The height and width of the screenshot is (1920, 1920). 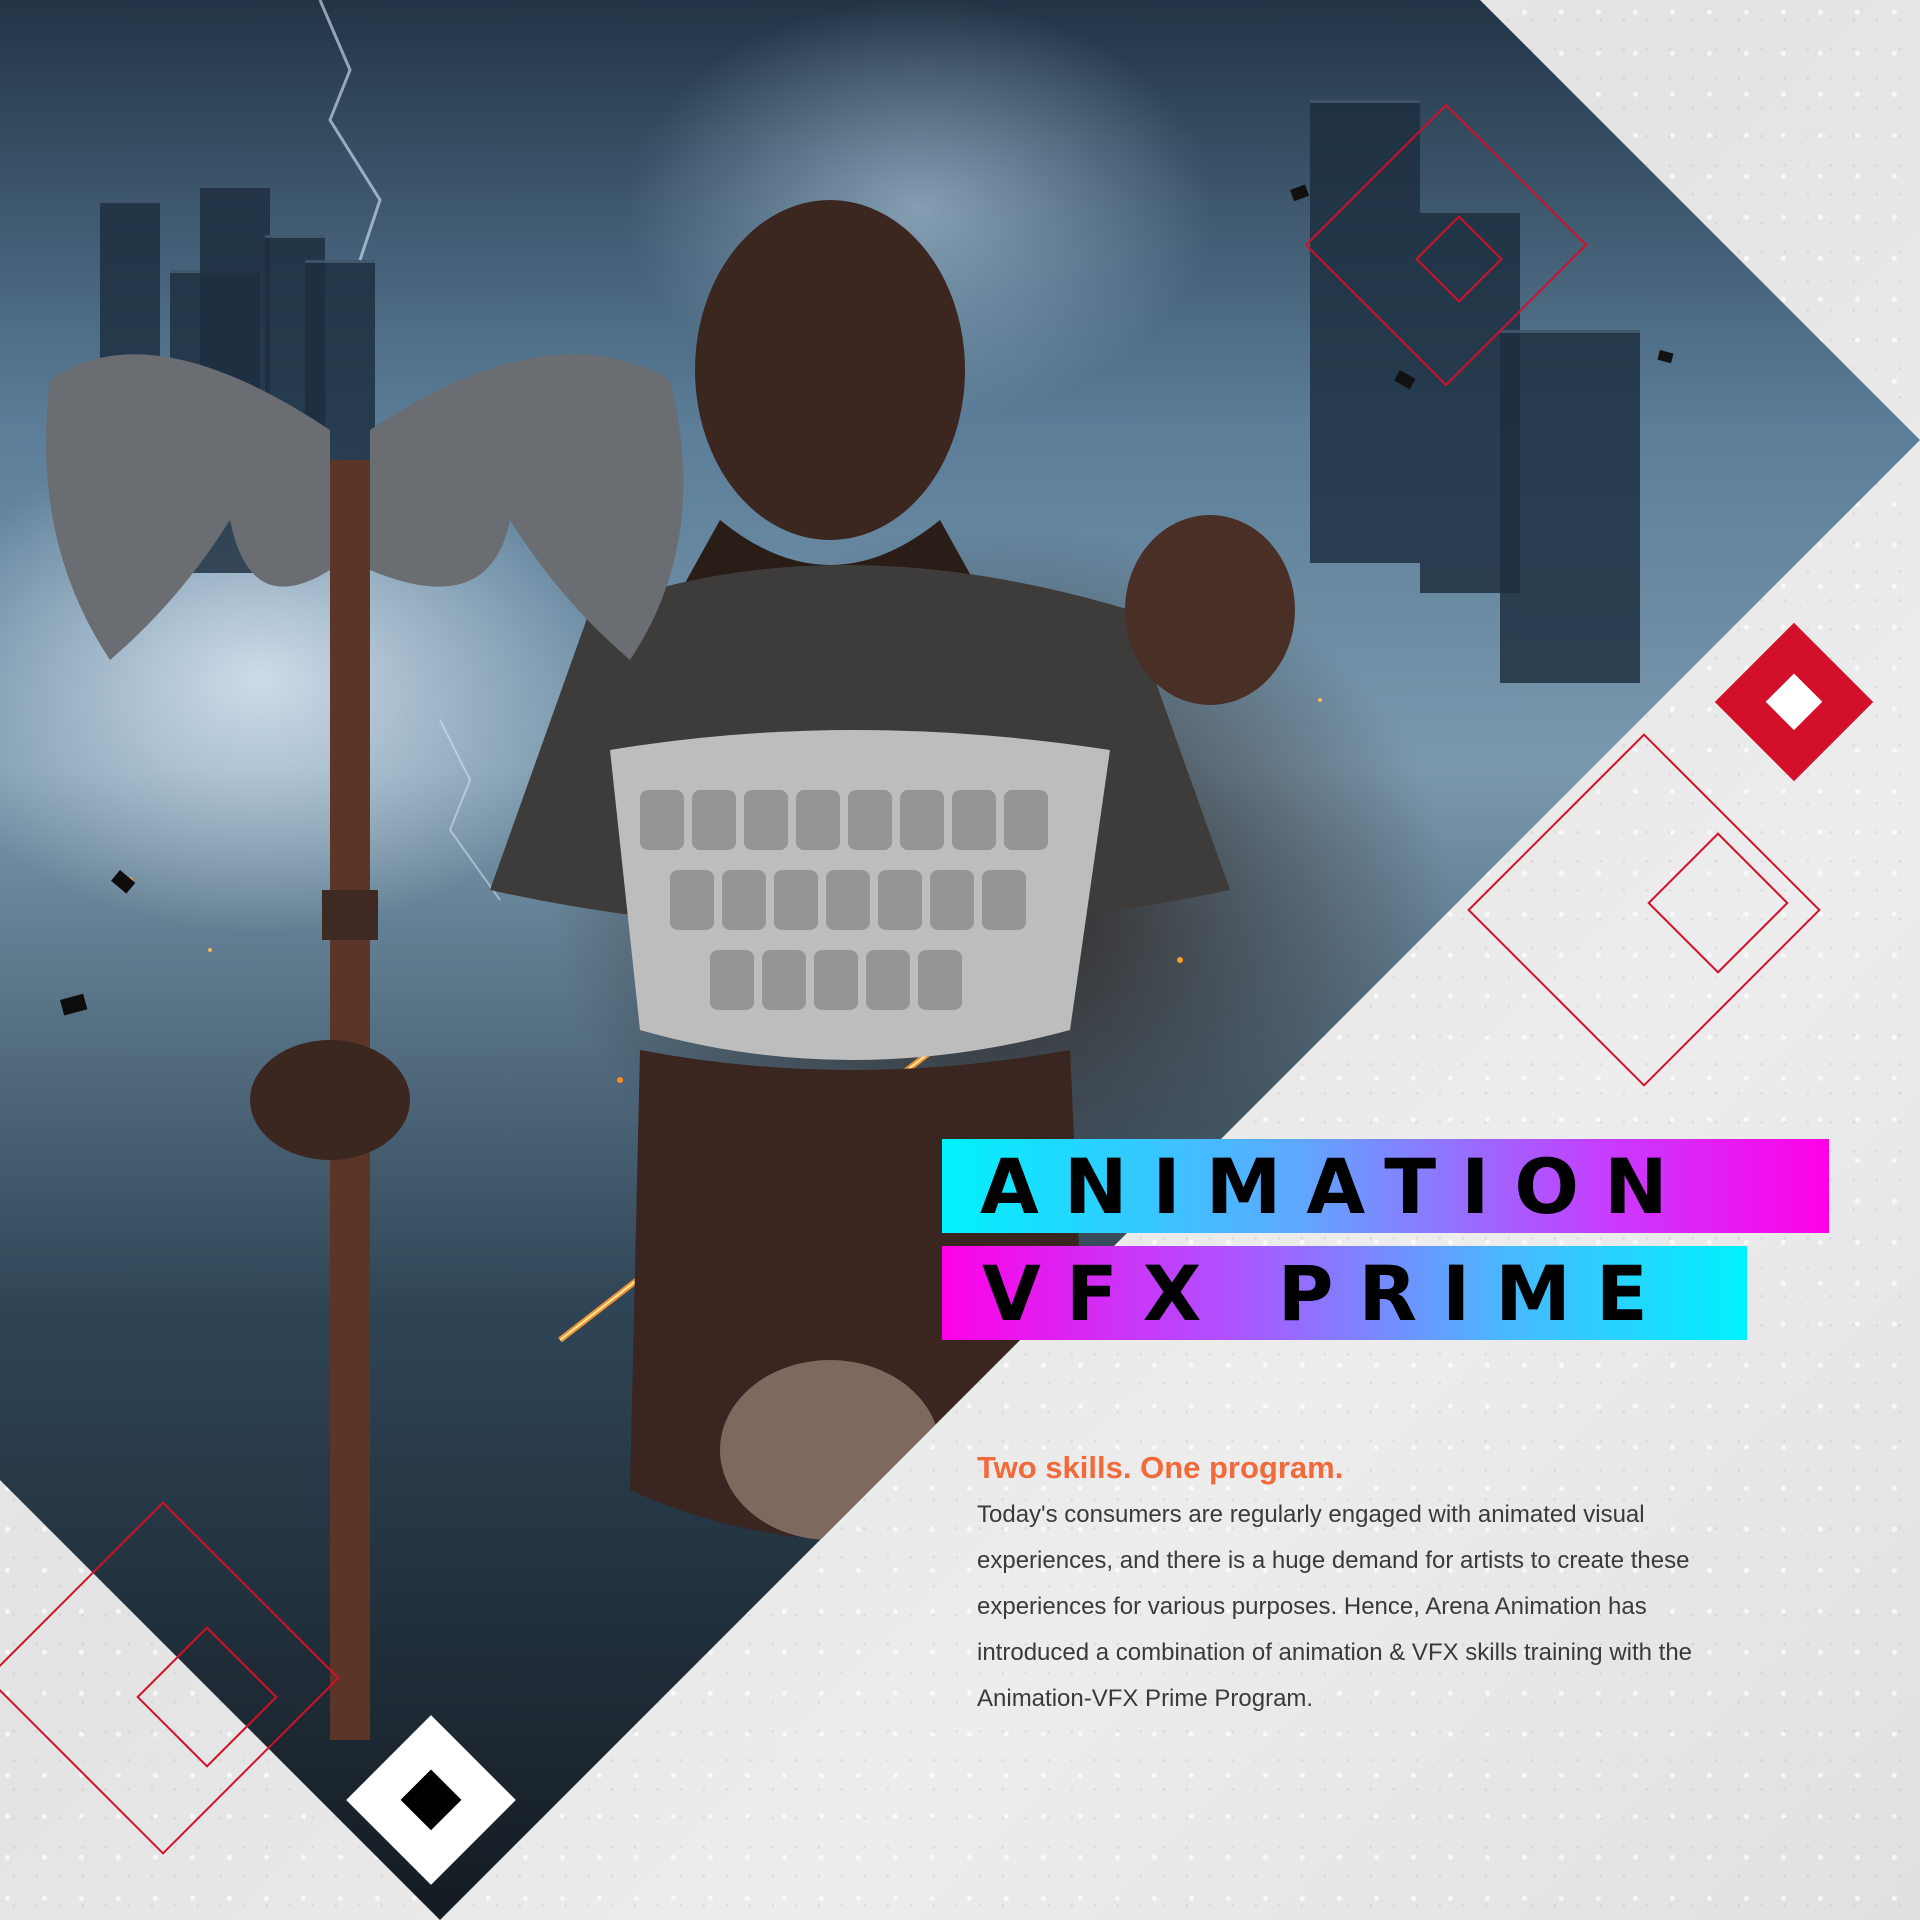 I want to click on tagline: Two skills. One program., so click(x=1160, y=1467).